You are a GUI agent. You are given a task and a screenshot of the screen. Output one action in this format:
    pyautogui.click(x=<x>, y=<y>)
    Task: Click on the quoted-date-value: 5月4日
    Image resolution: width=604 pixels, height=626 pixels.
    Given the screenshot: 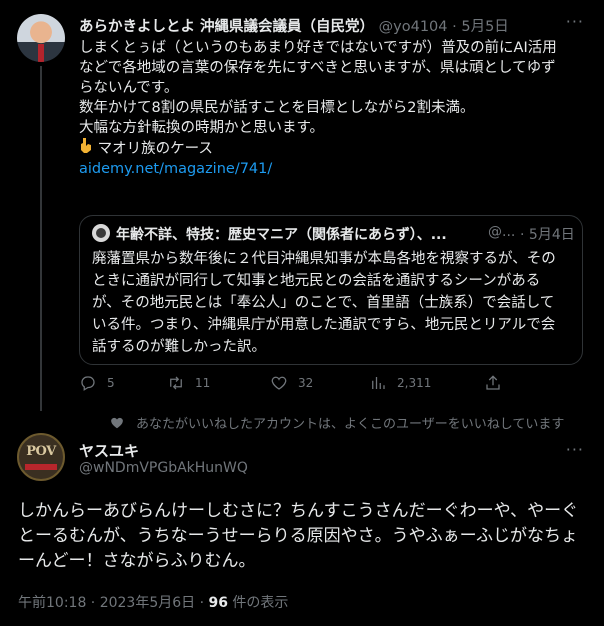 What is the action you would take?
    pyautogui.click(x=551, y=235)
    